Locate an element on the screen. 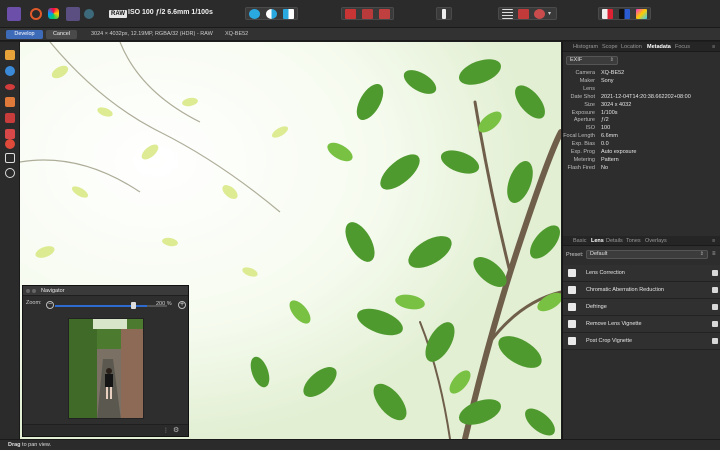  tab-metadata: Metadata is located at coordinates (659, 47).